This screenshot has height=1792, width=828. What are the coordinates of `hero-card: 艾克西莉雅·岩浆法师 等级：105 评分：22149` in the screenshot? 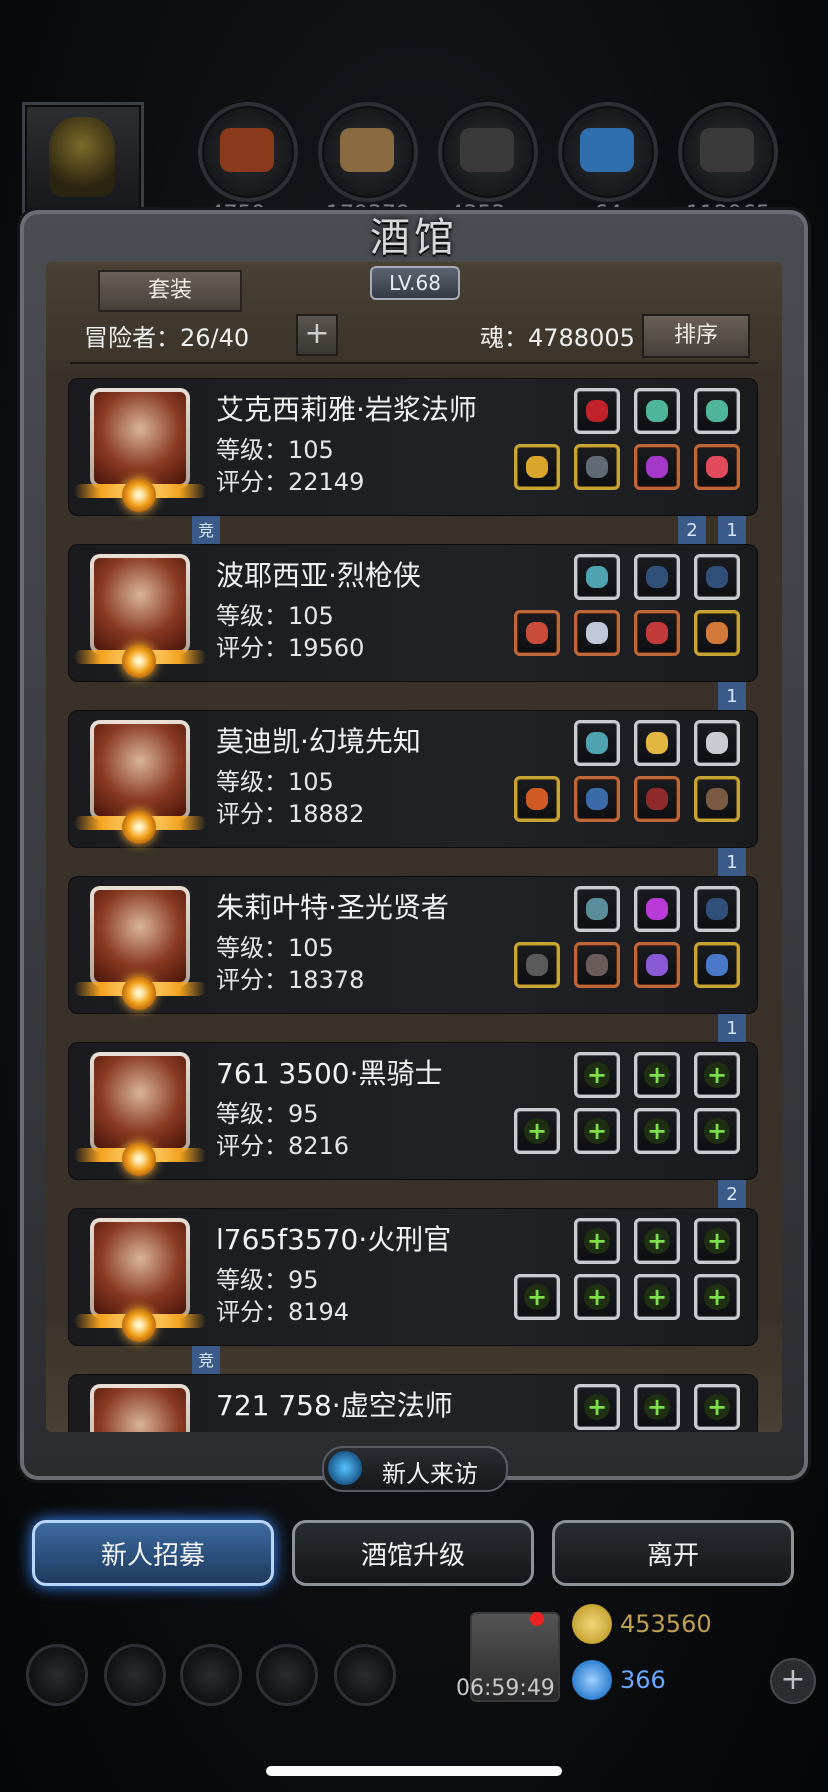 It's located at (413, 447).